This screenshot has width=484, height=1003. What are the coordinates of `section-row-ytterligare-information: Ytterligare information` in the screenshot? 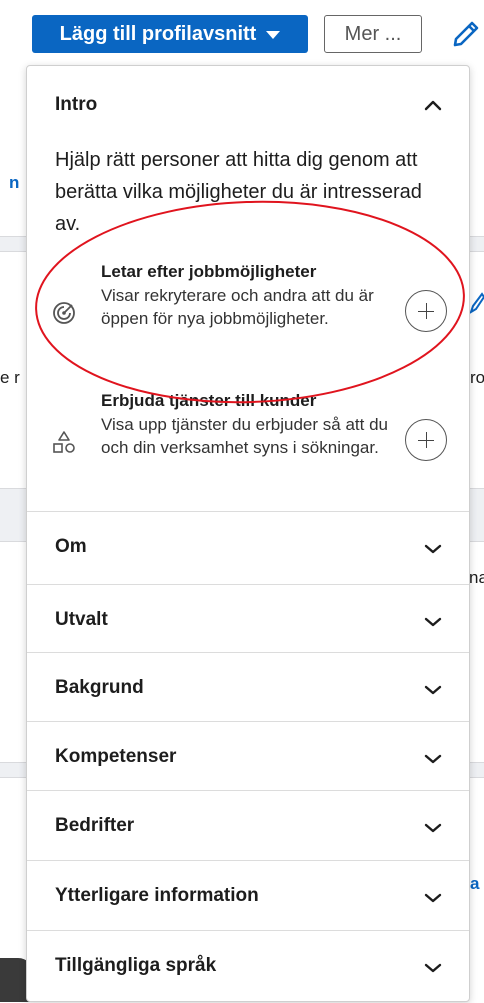 It's located at (248, 896).